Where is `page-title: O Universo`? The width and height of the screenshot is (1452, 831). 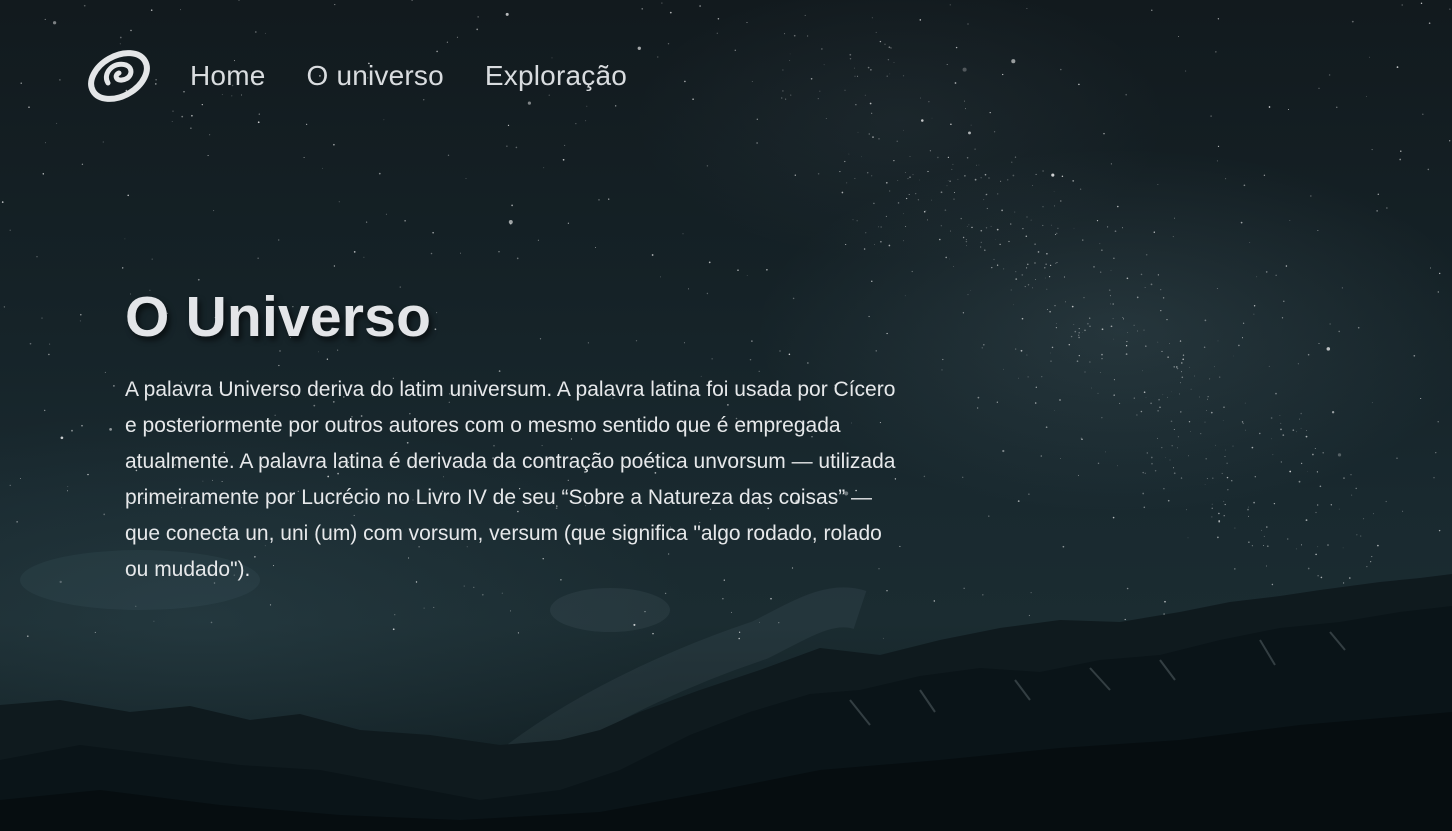 page-title: O Universo is located at coordinates (278, 317).